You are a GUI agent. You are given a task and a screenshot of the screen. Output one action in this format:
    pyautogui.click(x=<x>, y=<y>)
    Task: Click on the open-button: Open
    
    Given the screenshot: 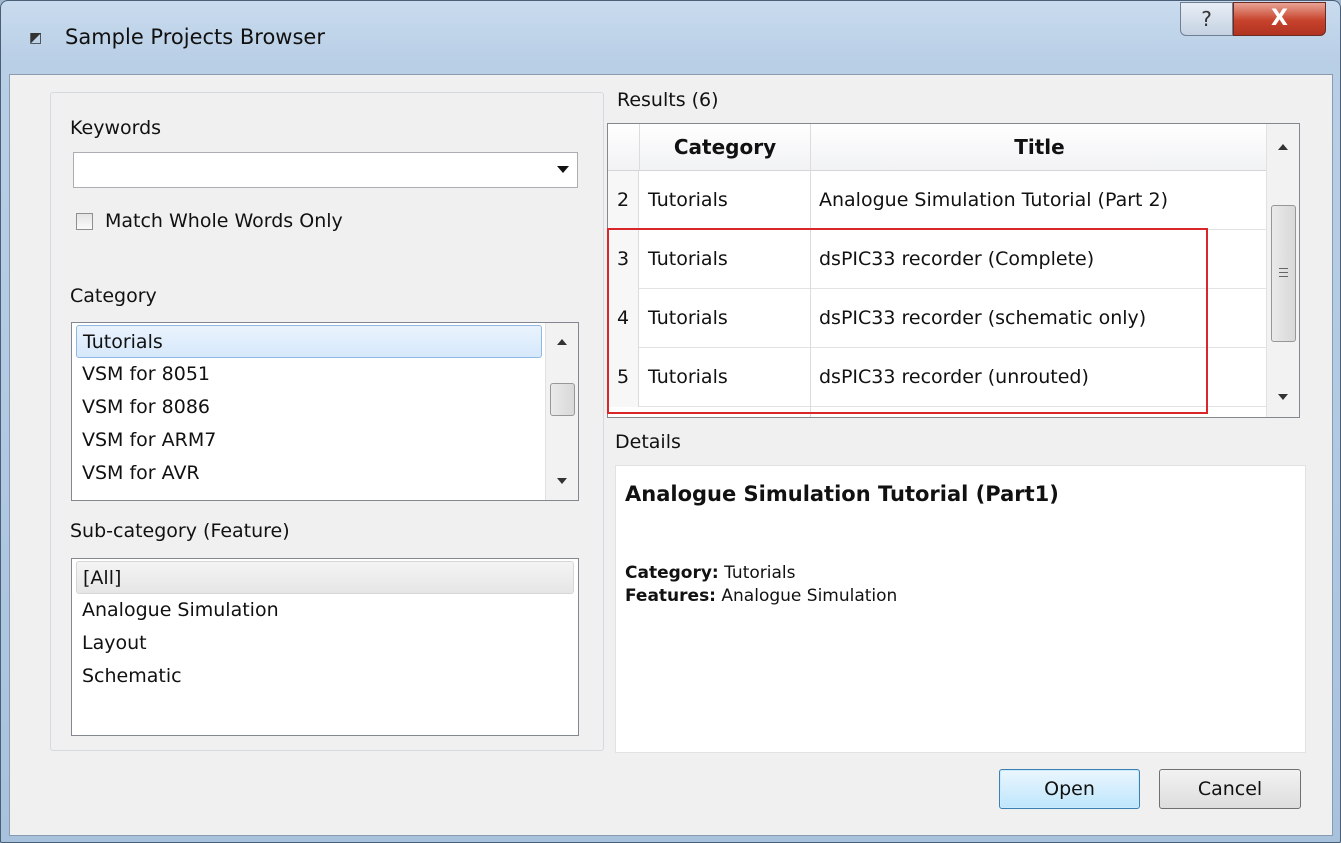 What is the action you would take?
    pyautogui.click(x=1069, y=789)
    